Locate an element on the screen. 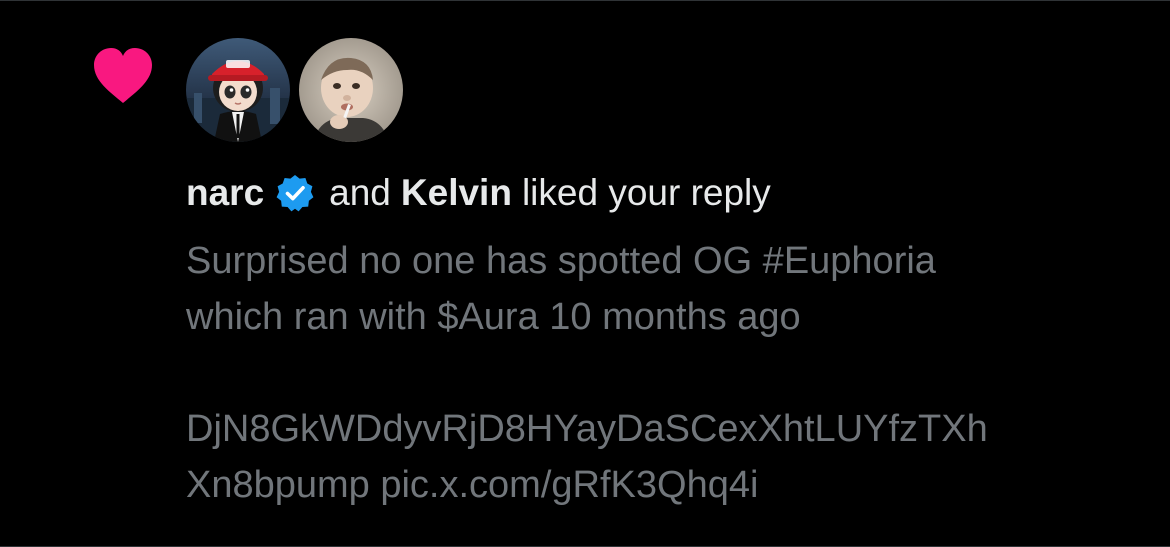 The width and height of the screenshot is (1170, 547). reply-line-2: which ran with $Aura 10 months ago is located at coordinates (493, 317).